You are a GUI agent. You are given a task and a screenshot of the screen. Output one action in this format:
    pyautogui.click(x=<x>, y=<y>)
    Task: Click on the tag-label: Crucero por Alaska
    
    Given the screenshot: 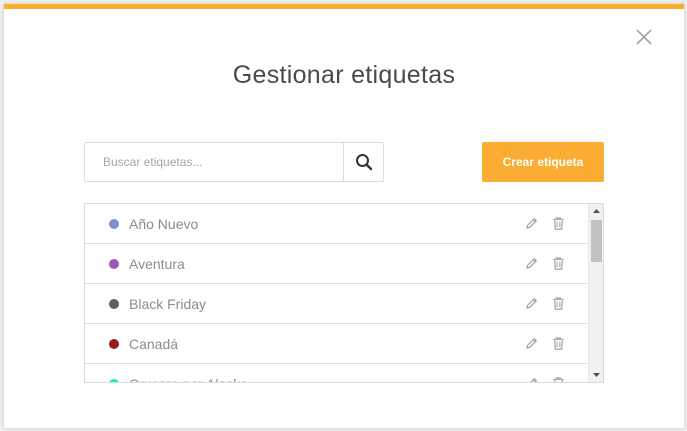 What is the action you would take?
    pyautogui.click(x=188, y=379)
    